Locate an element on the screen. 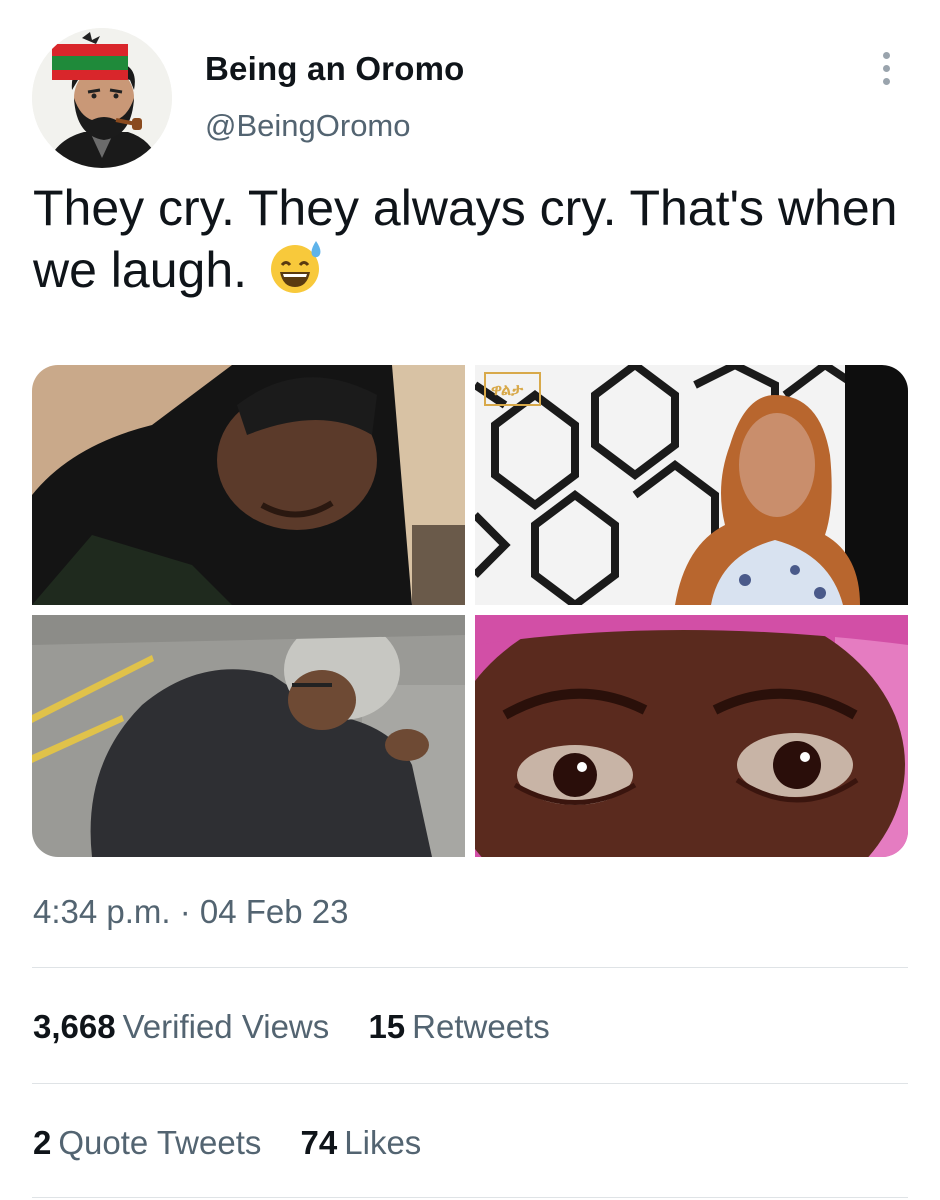 This screenshot has height=1200, width=940. profile-avatar is located at coordinates (102, 98).